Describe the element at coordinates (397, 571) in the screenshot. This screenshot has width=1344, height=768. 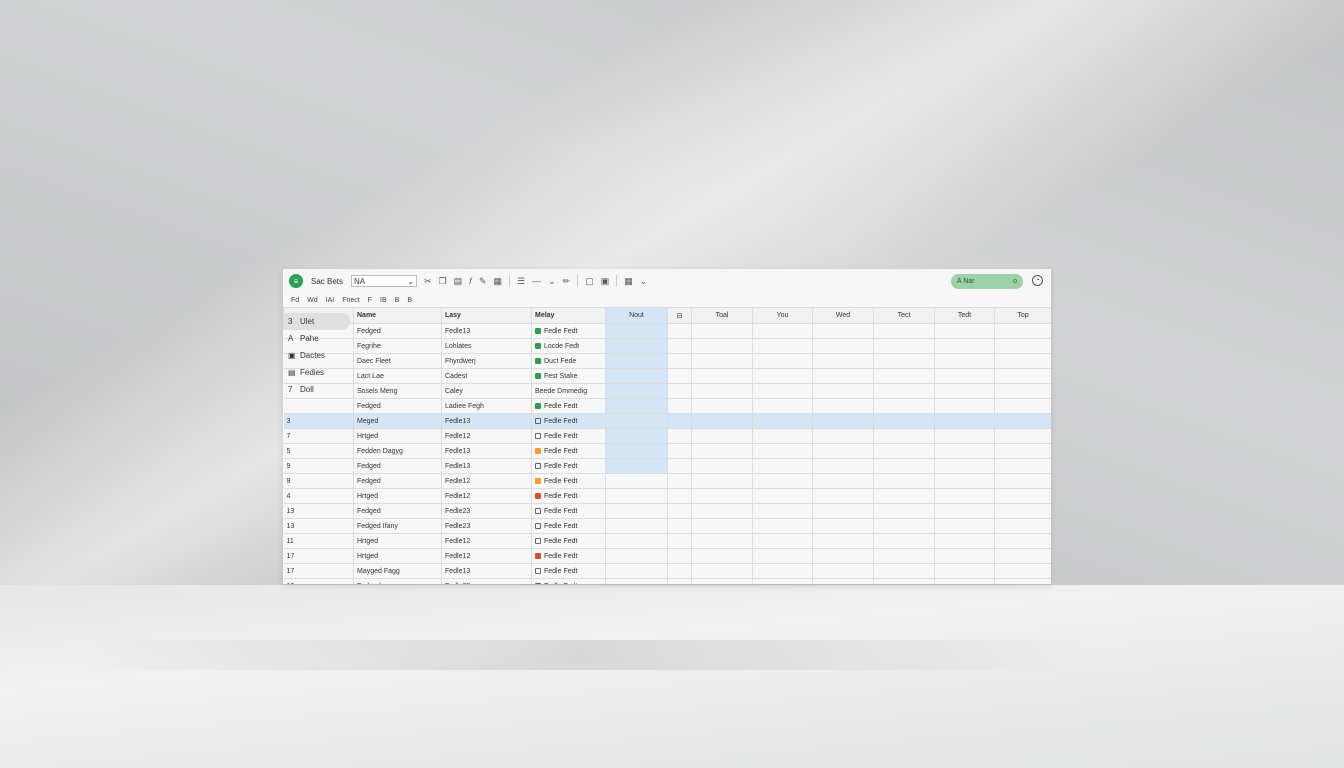
I see `cell-name: Mayged Fagg` at that location.